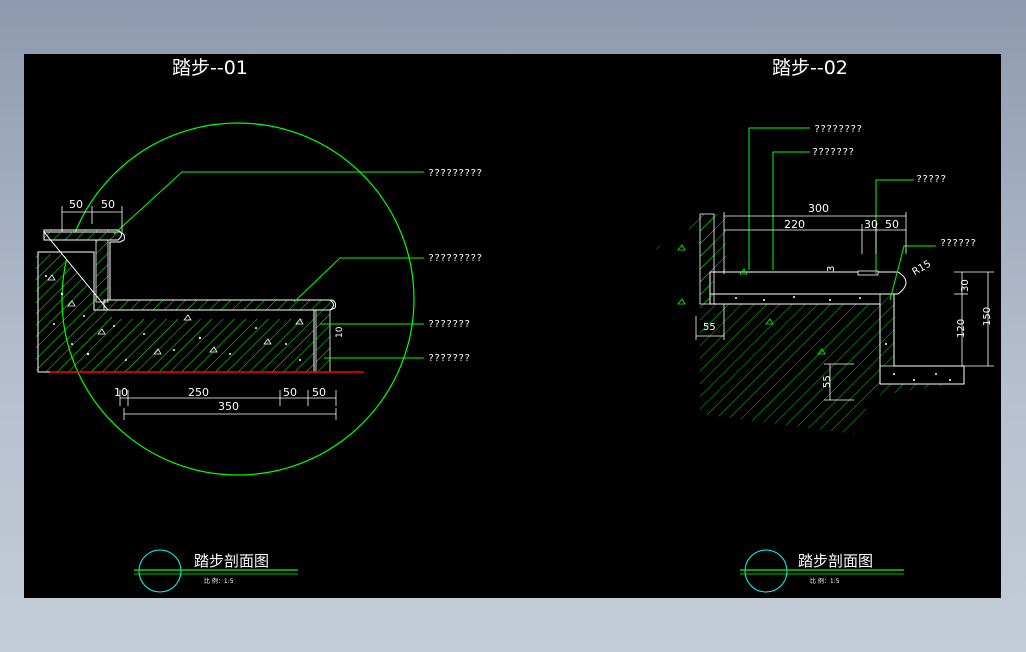  Describe the element at coordinates (76, 204) in the screenshot. I see `detail1-dim-top-1: 50` at that location.